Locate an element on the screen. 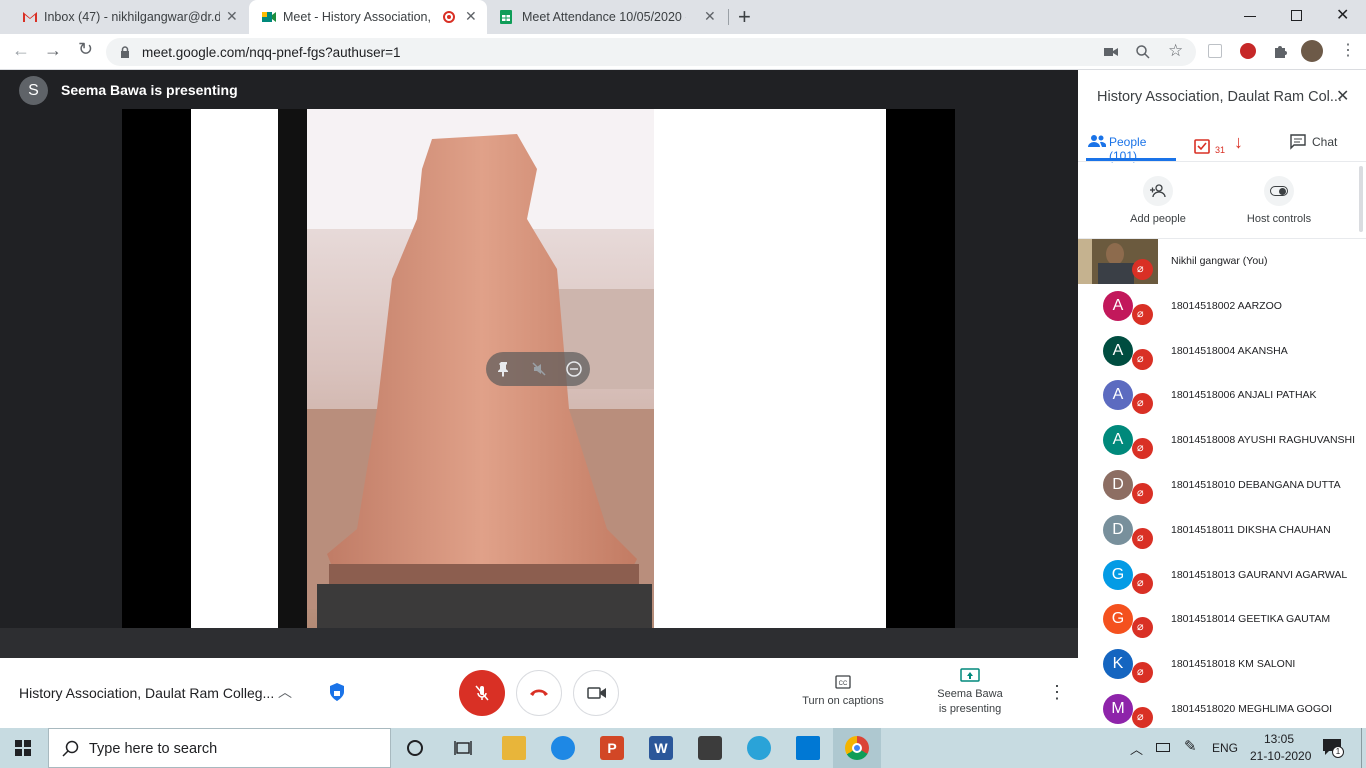 The height and width of the screenshot is (768, 1366). microphone-button is located at coordinates (482, 693).